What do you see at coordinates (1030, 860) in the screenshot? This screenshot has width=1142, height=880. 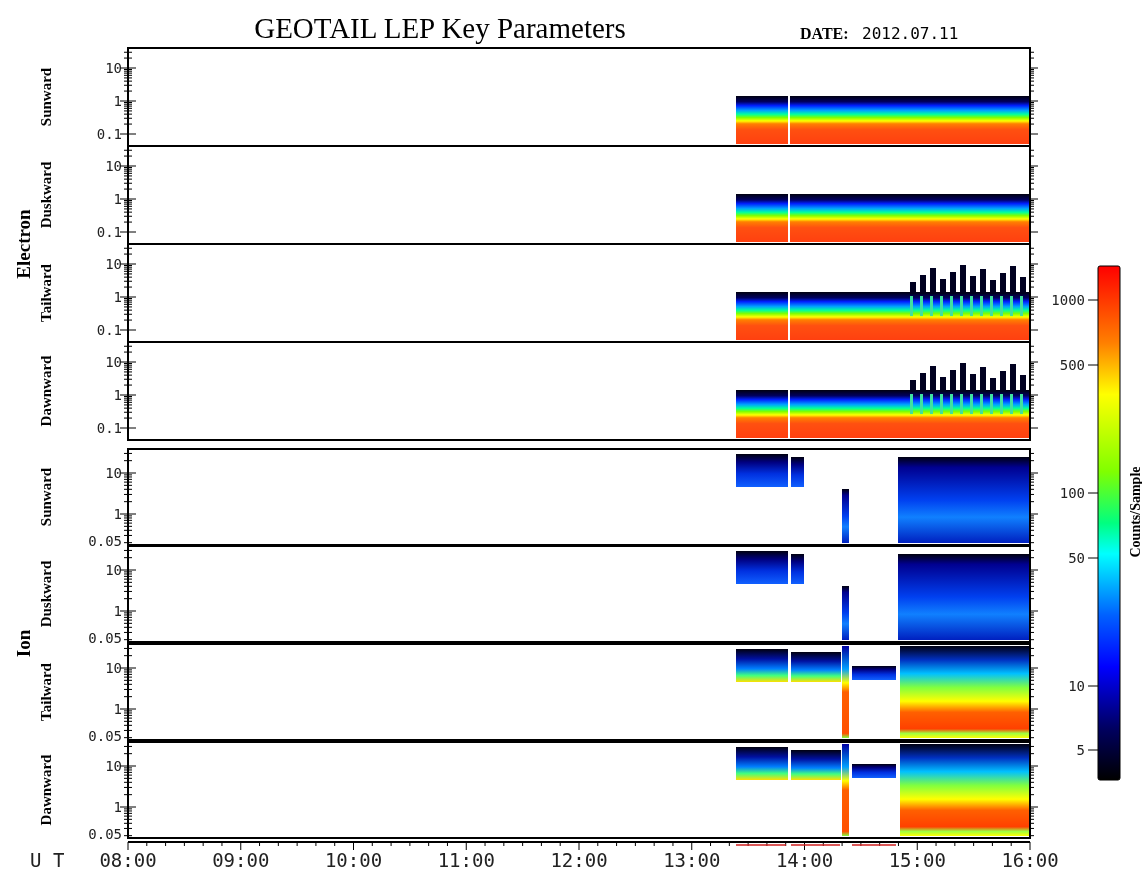 I see `time-tick-label: 16:00` at bounding box center [1030, 860].